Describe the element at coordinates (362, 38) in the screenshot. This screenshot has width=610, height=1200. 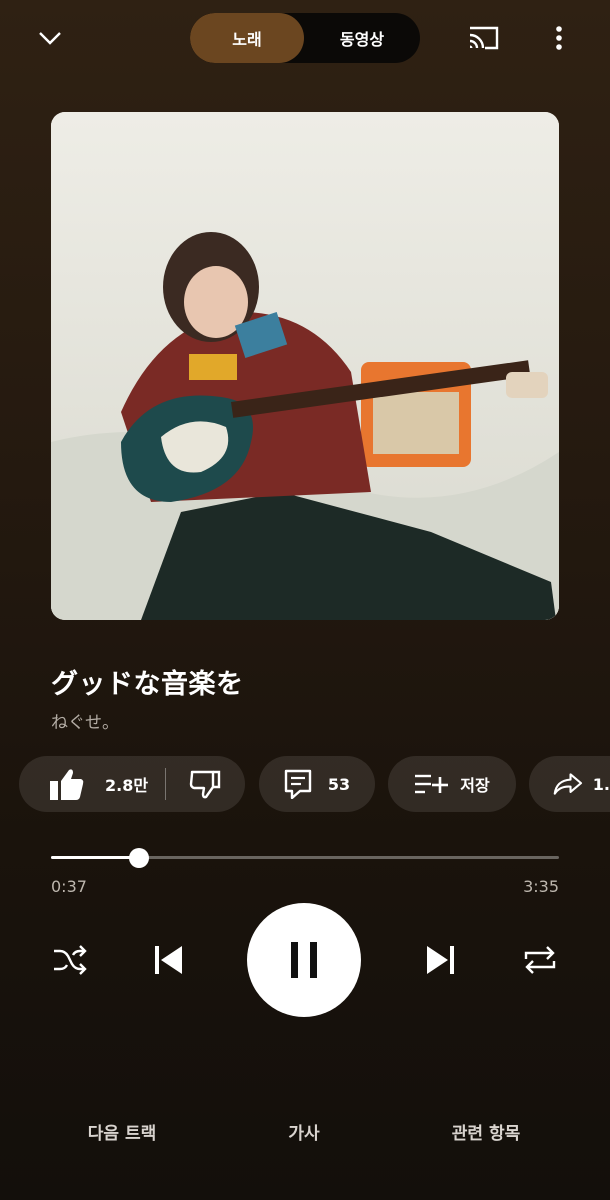
I see `toggle-video: 동영상` at that location.